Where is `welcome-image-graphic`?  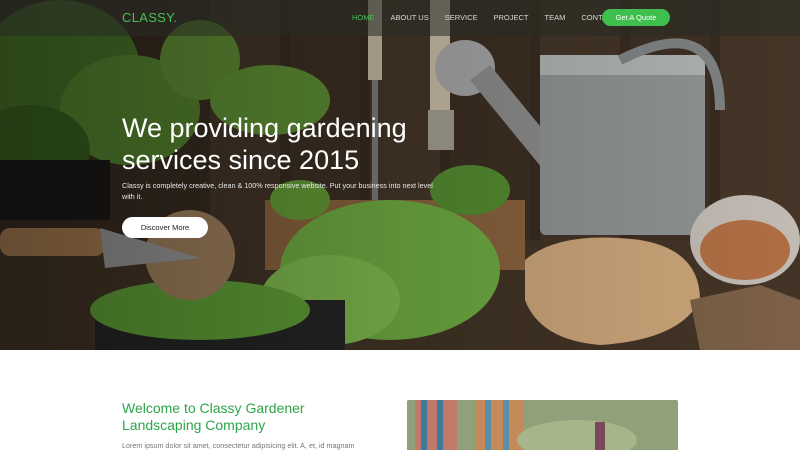
welcome-image-graphic is located at coordinates (542, 425).